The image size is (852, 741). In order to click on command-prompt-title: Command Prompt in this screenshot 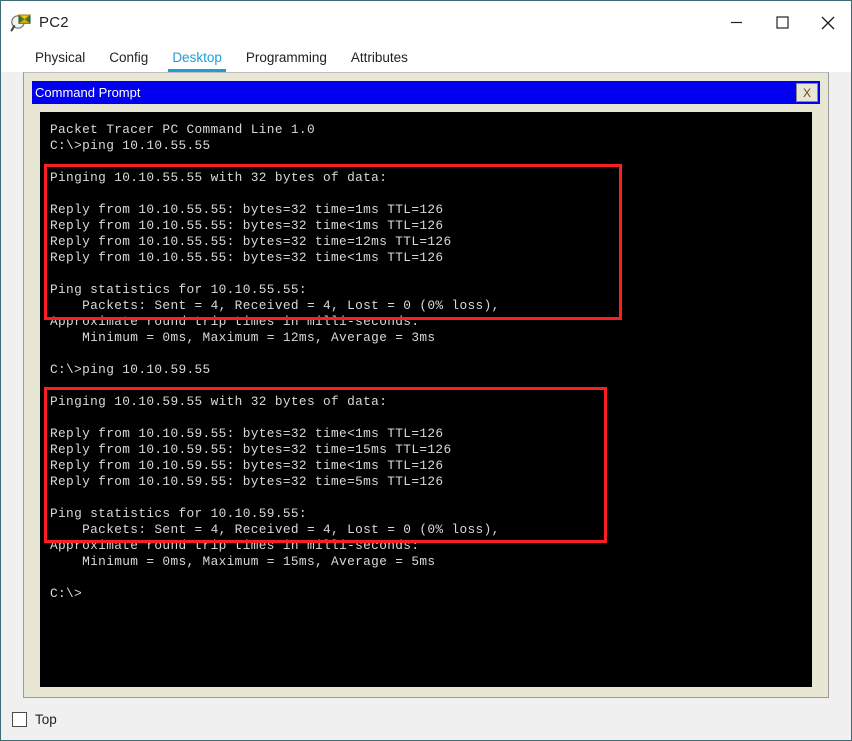, I will do `click(88, 92)`.